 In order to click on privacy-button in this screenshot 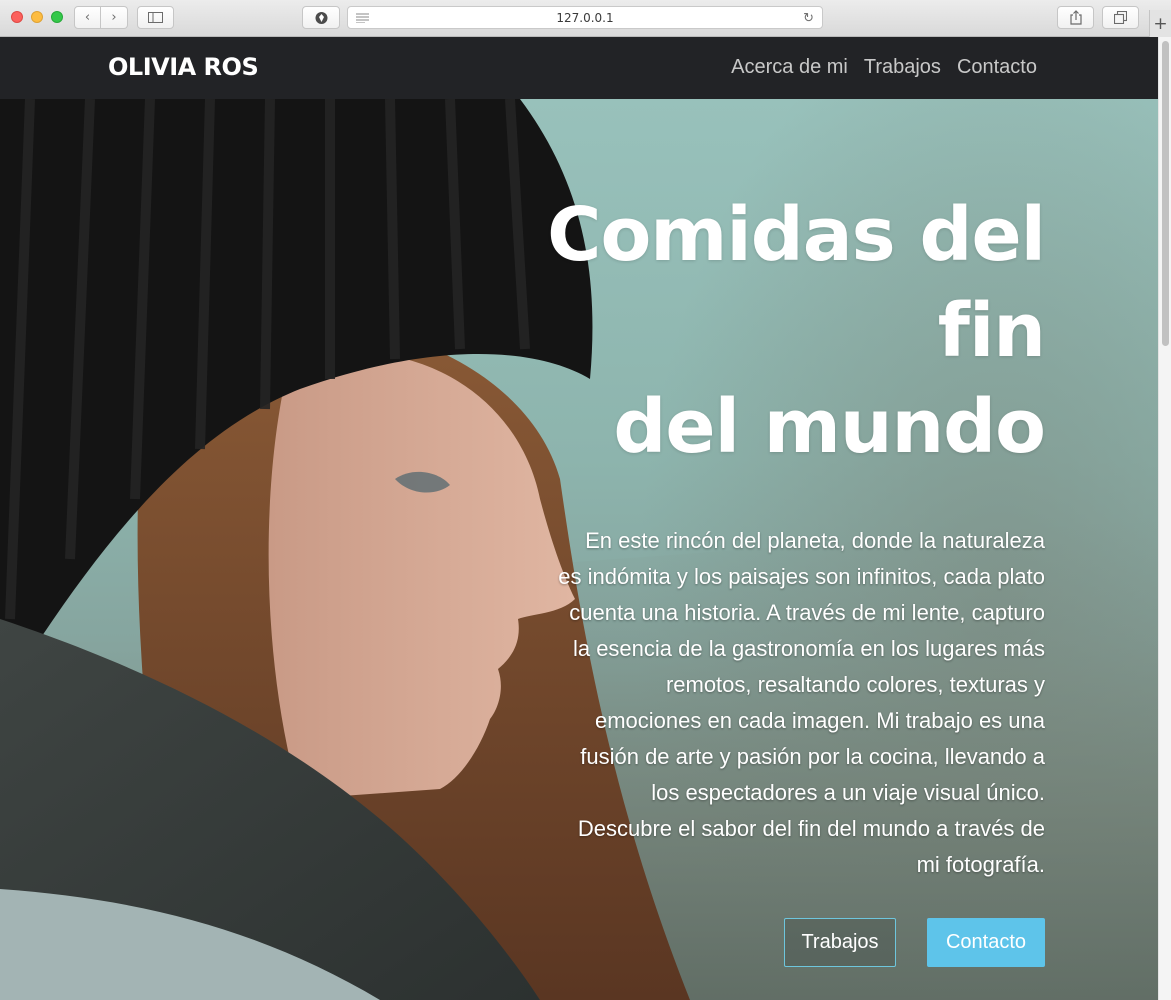, I will do `click(321, 17)`.